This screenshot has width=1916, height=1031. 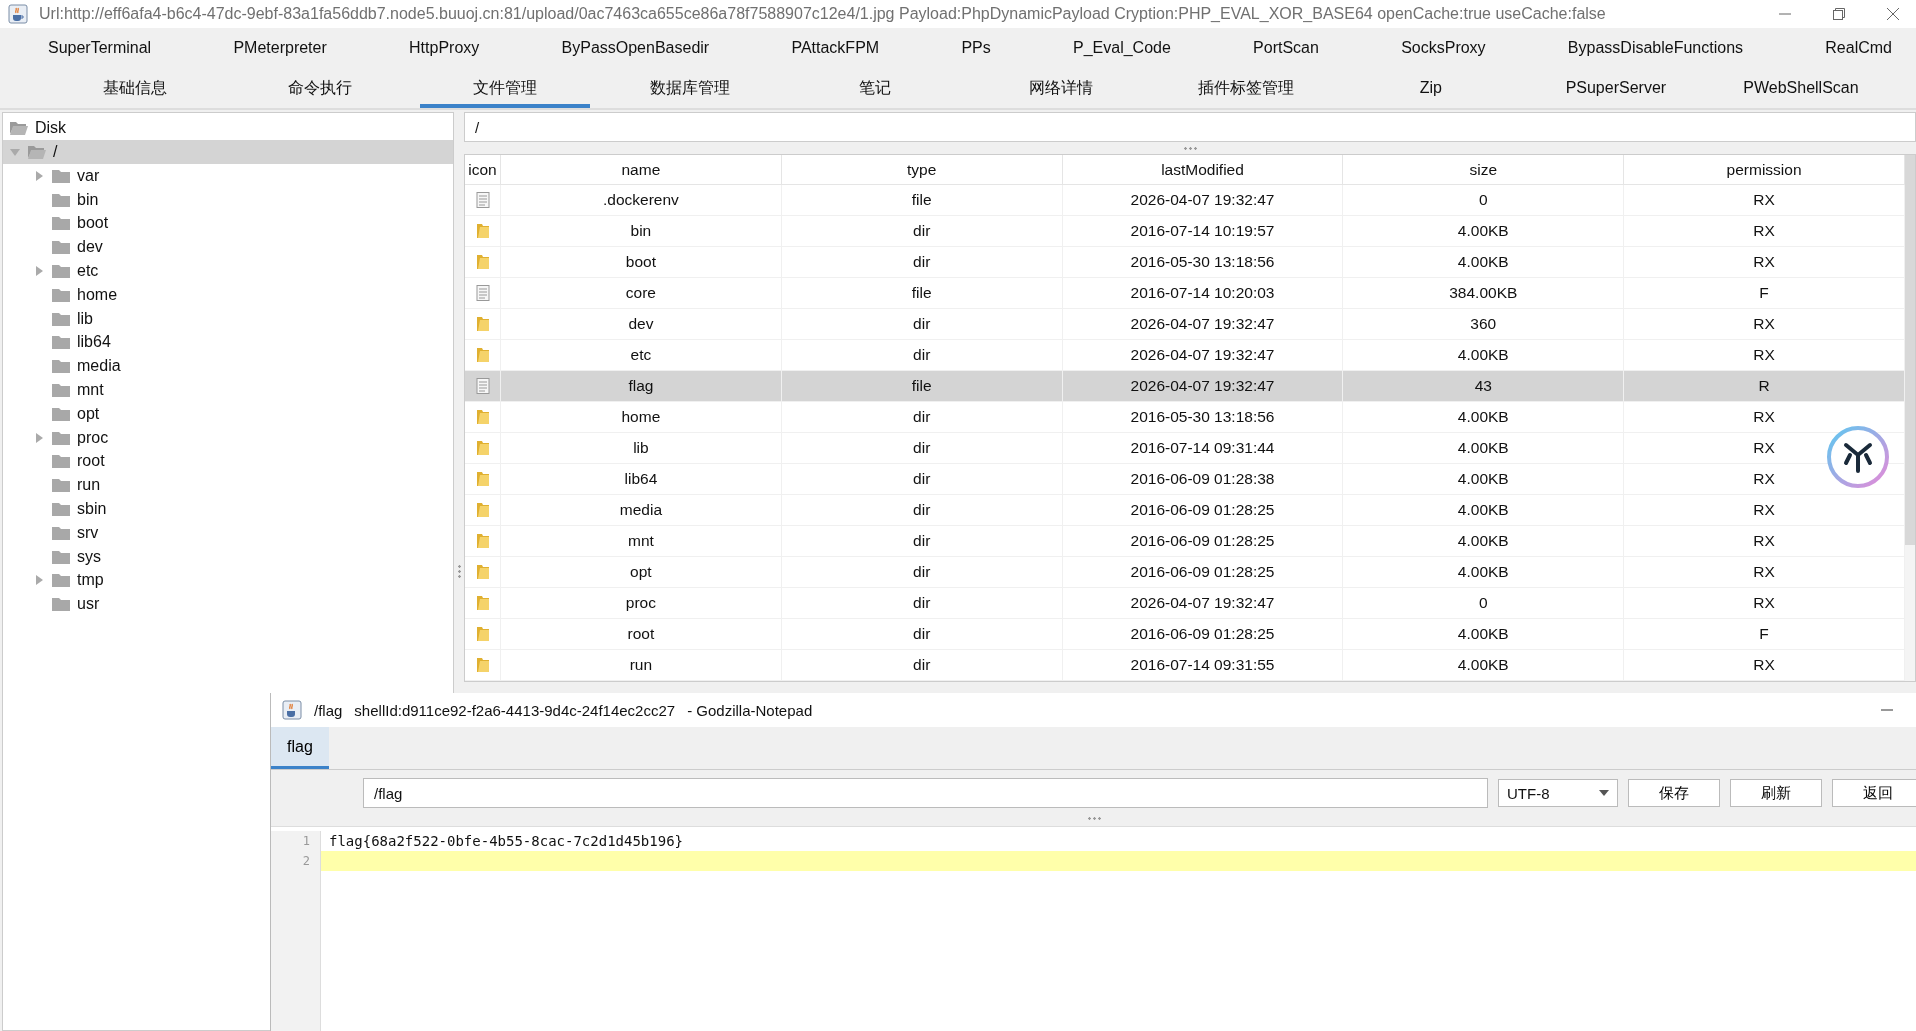 What do you see at coordinates (93, 437) in the screenshot?
I see `tree-item: proc` at bounding box center [93, 437].